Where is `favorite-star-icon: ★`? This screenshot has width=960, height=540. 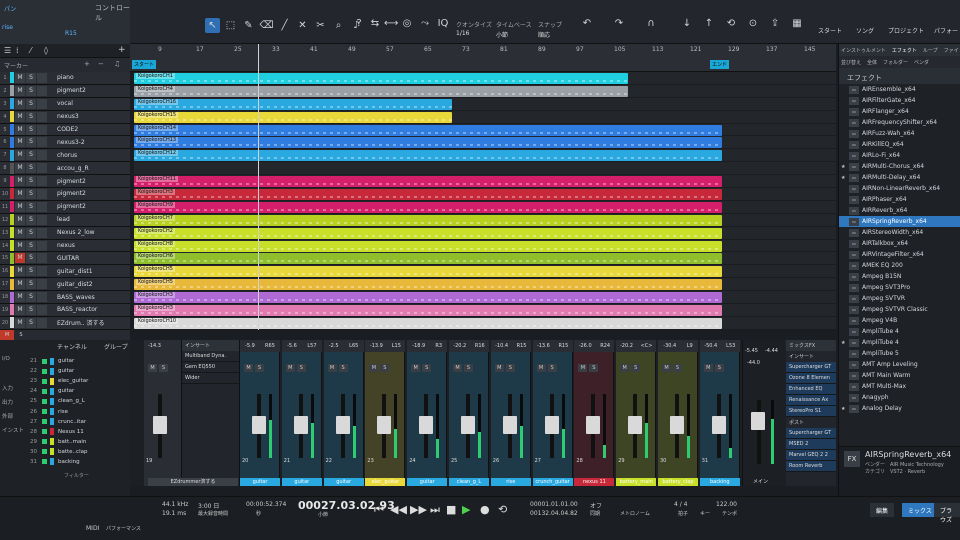
favorite-star-icon: ★ is located at coordinates (845, 343).